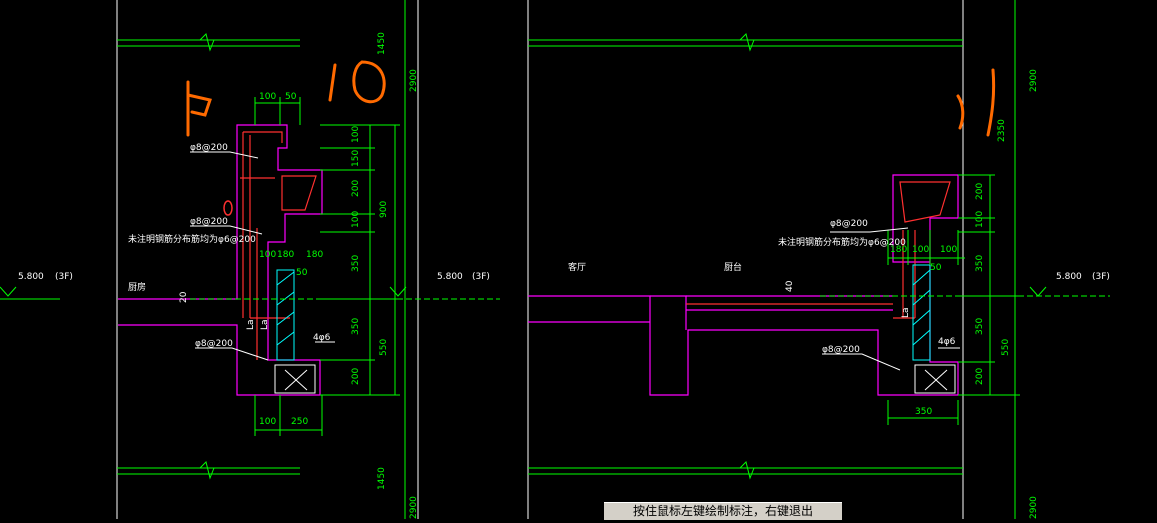 The height and width of the screenshot is (523, 1157). What do you see at coordinates (1002, 130) in the screenshot?
I see `vdim-6: 2350` at bounding box center [1002, 130].